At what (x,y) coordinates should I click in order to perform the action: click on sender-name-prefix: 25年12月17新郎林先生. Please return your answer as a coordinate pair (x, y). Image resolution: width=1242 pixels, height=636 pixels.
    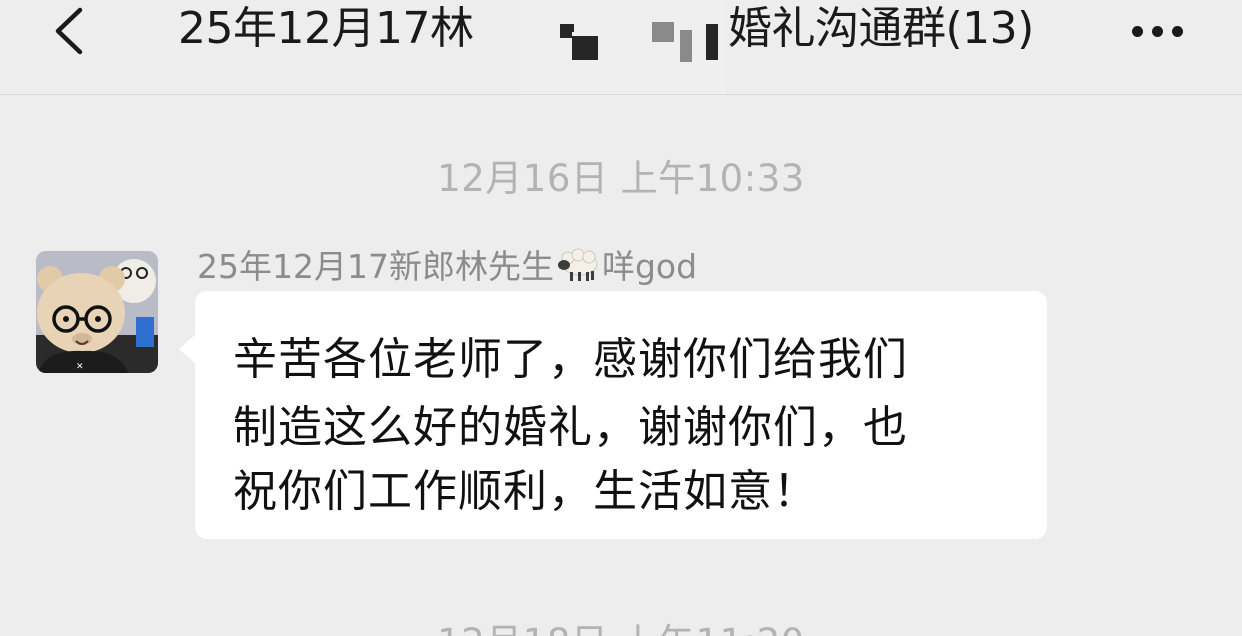
    Looking at the image, I should click on (375, 266).